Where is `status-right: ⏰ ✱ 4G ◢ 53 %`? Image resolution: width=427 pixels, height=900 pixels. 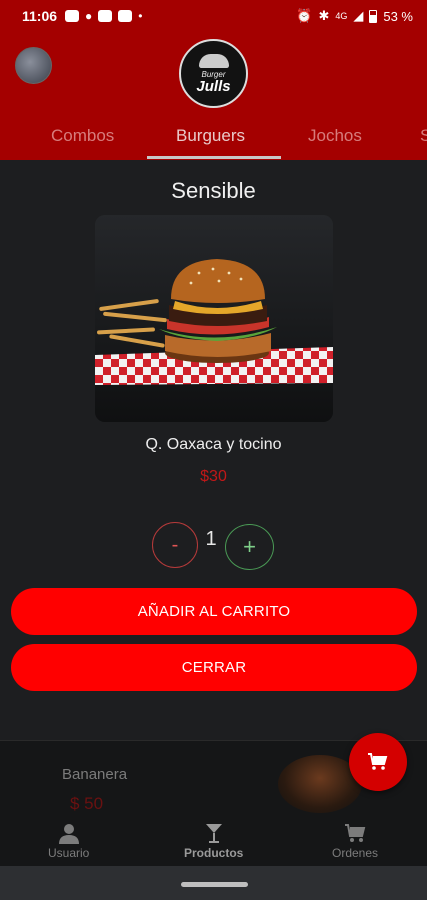
status-right: ⏰ ✱ 4G ◢ 53 % is located at coordinates (354, 16).